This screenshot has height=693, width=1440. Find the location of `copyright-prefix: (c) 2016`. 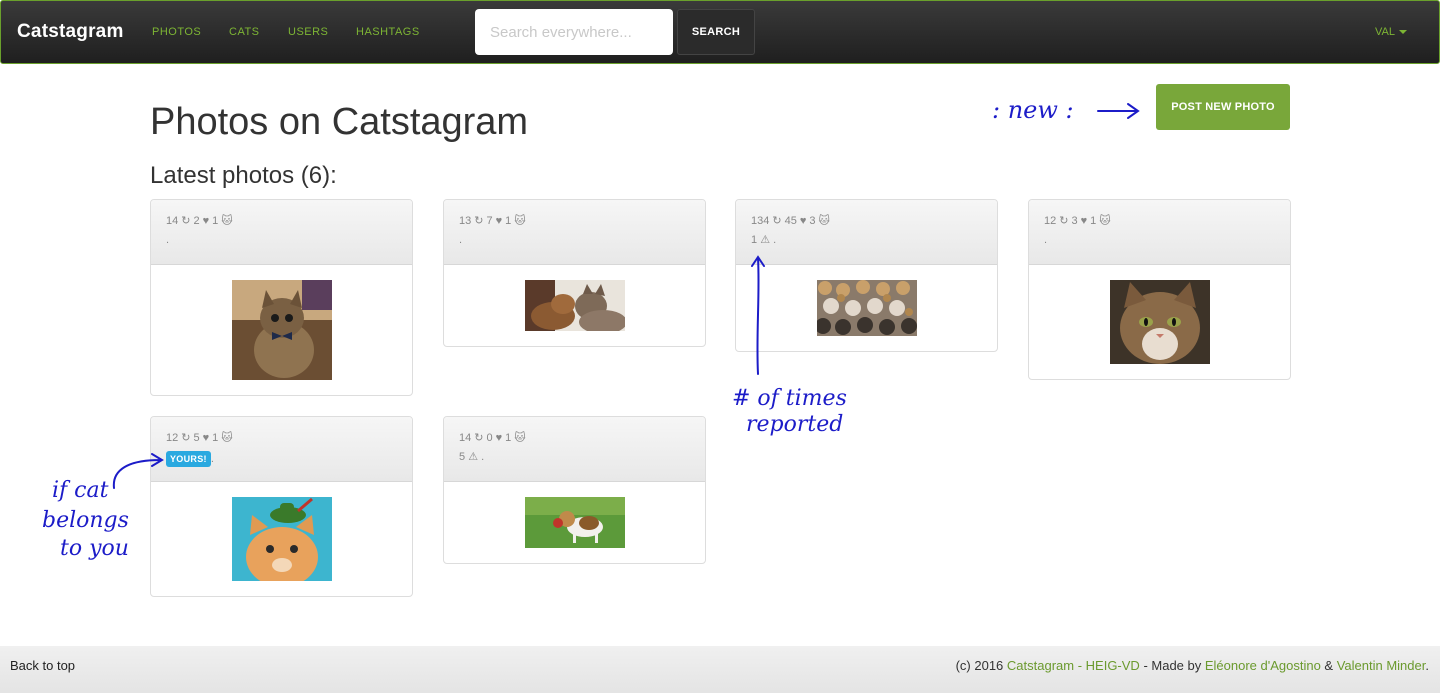

copyright-prefix: (c) 2016 is located at coordinates (981, 665).